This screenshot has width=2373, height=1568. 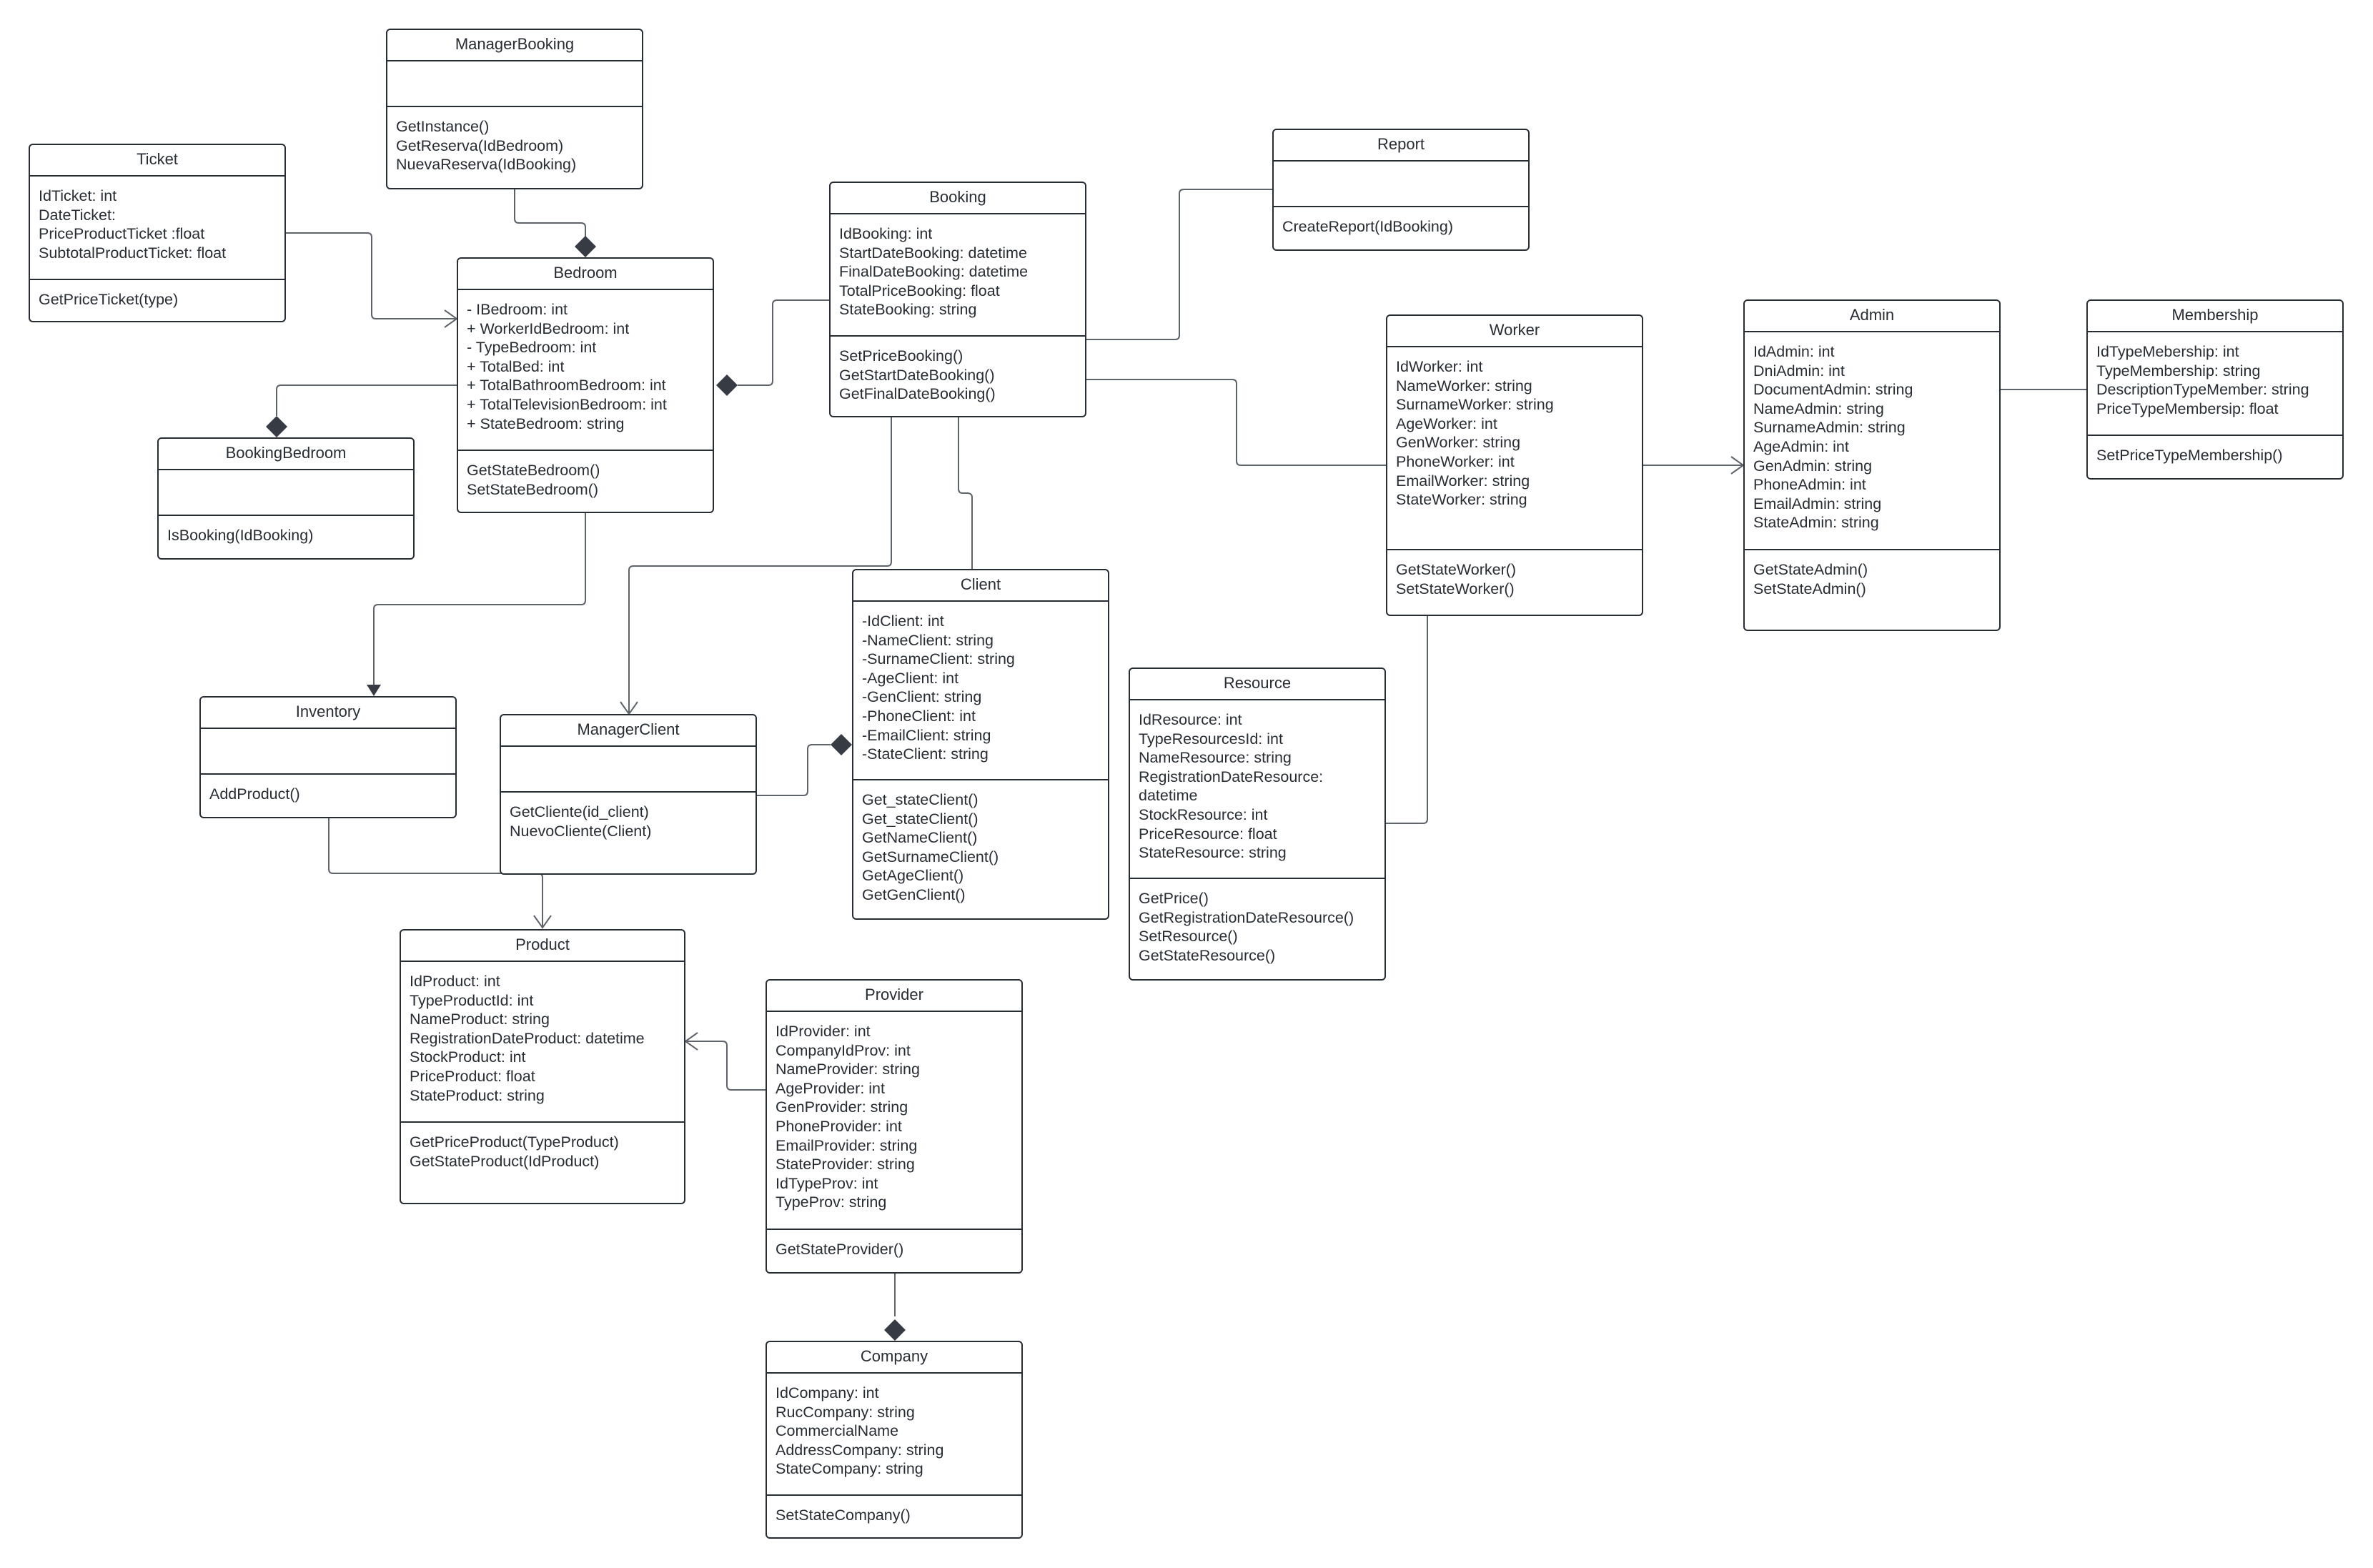 I want to click on attribute: StateBooking: string, so click(x=908, y=310).